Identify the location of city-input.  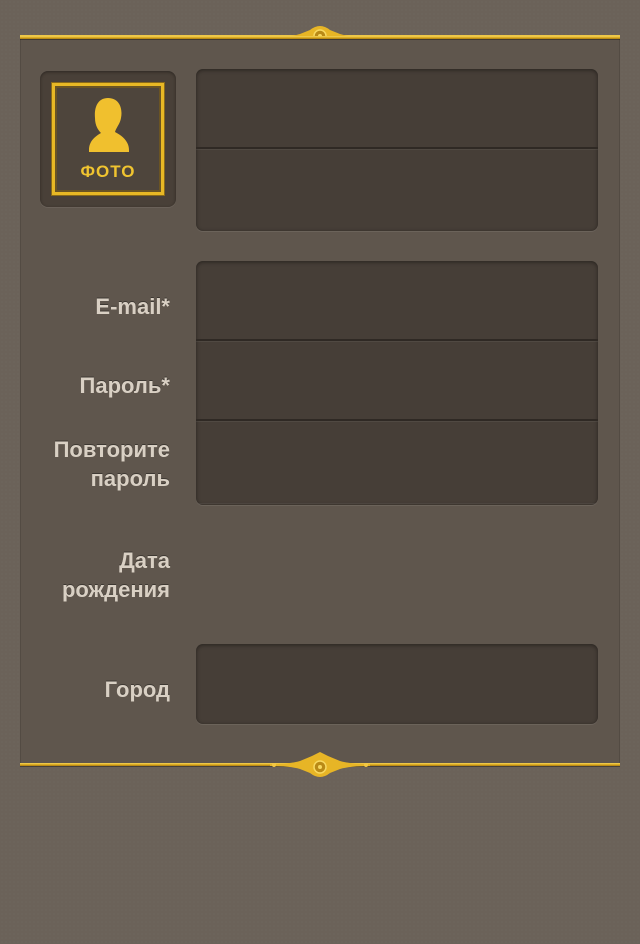
(397, 684).